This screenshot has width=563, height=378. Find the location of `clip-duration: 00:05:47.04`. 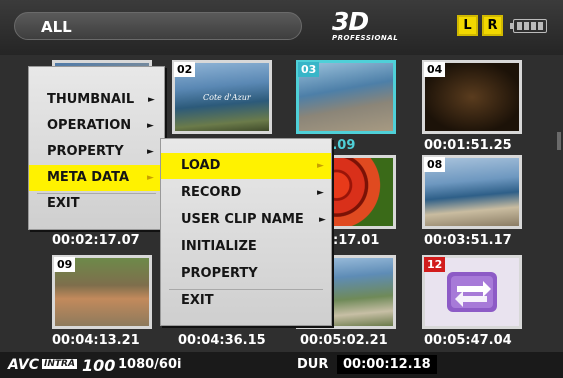

clip-duration: 00:05:47.04 is located at coordinates (468, 340).